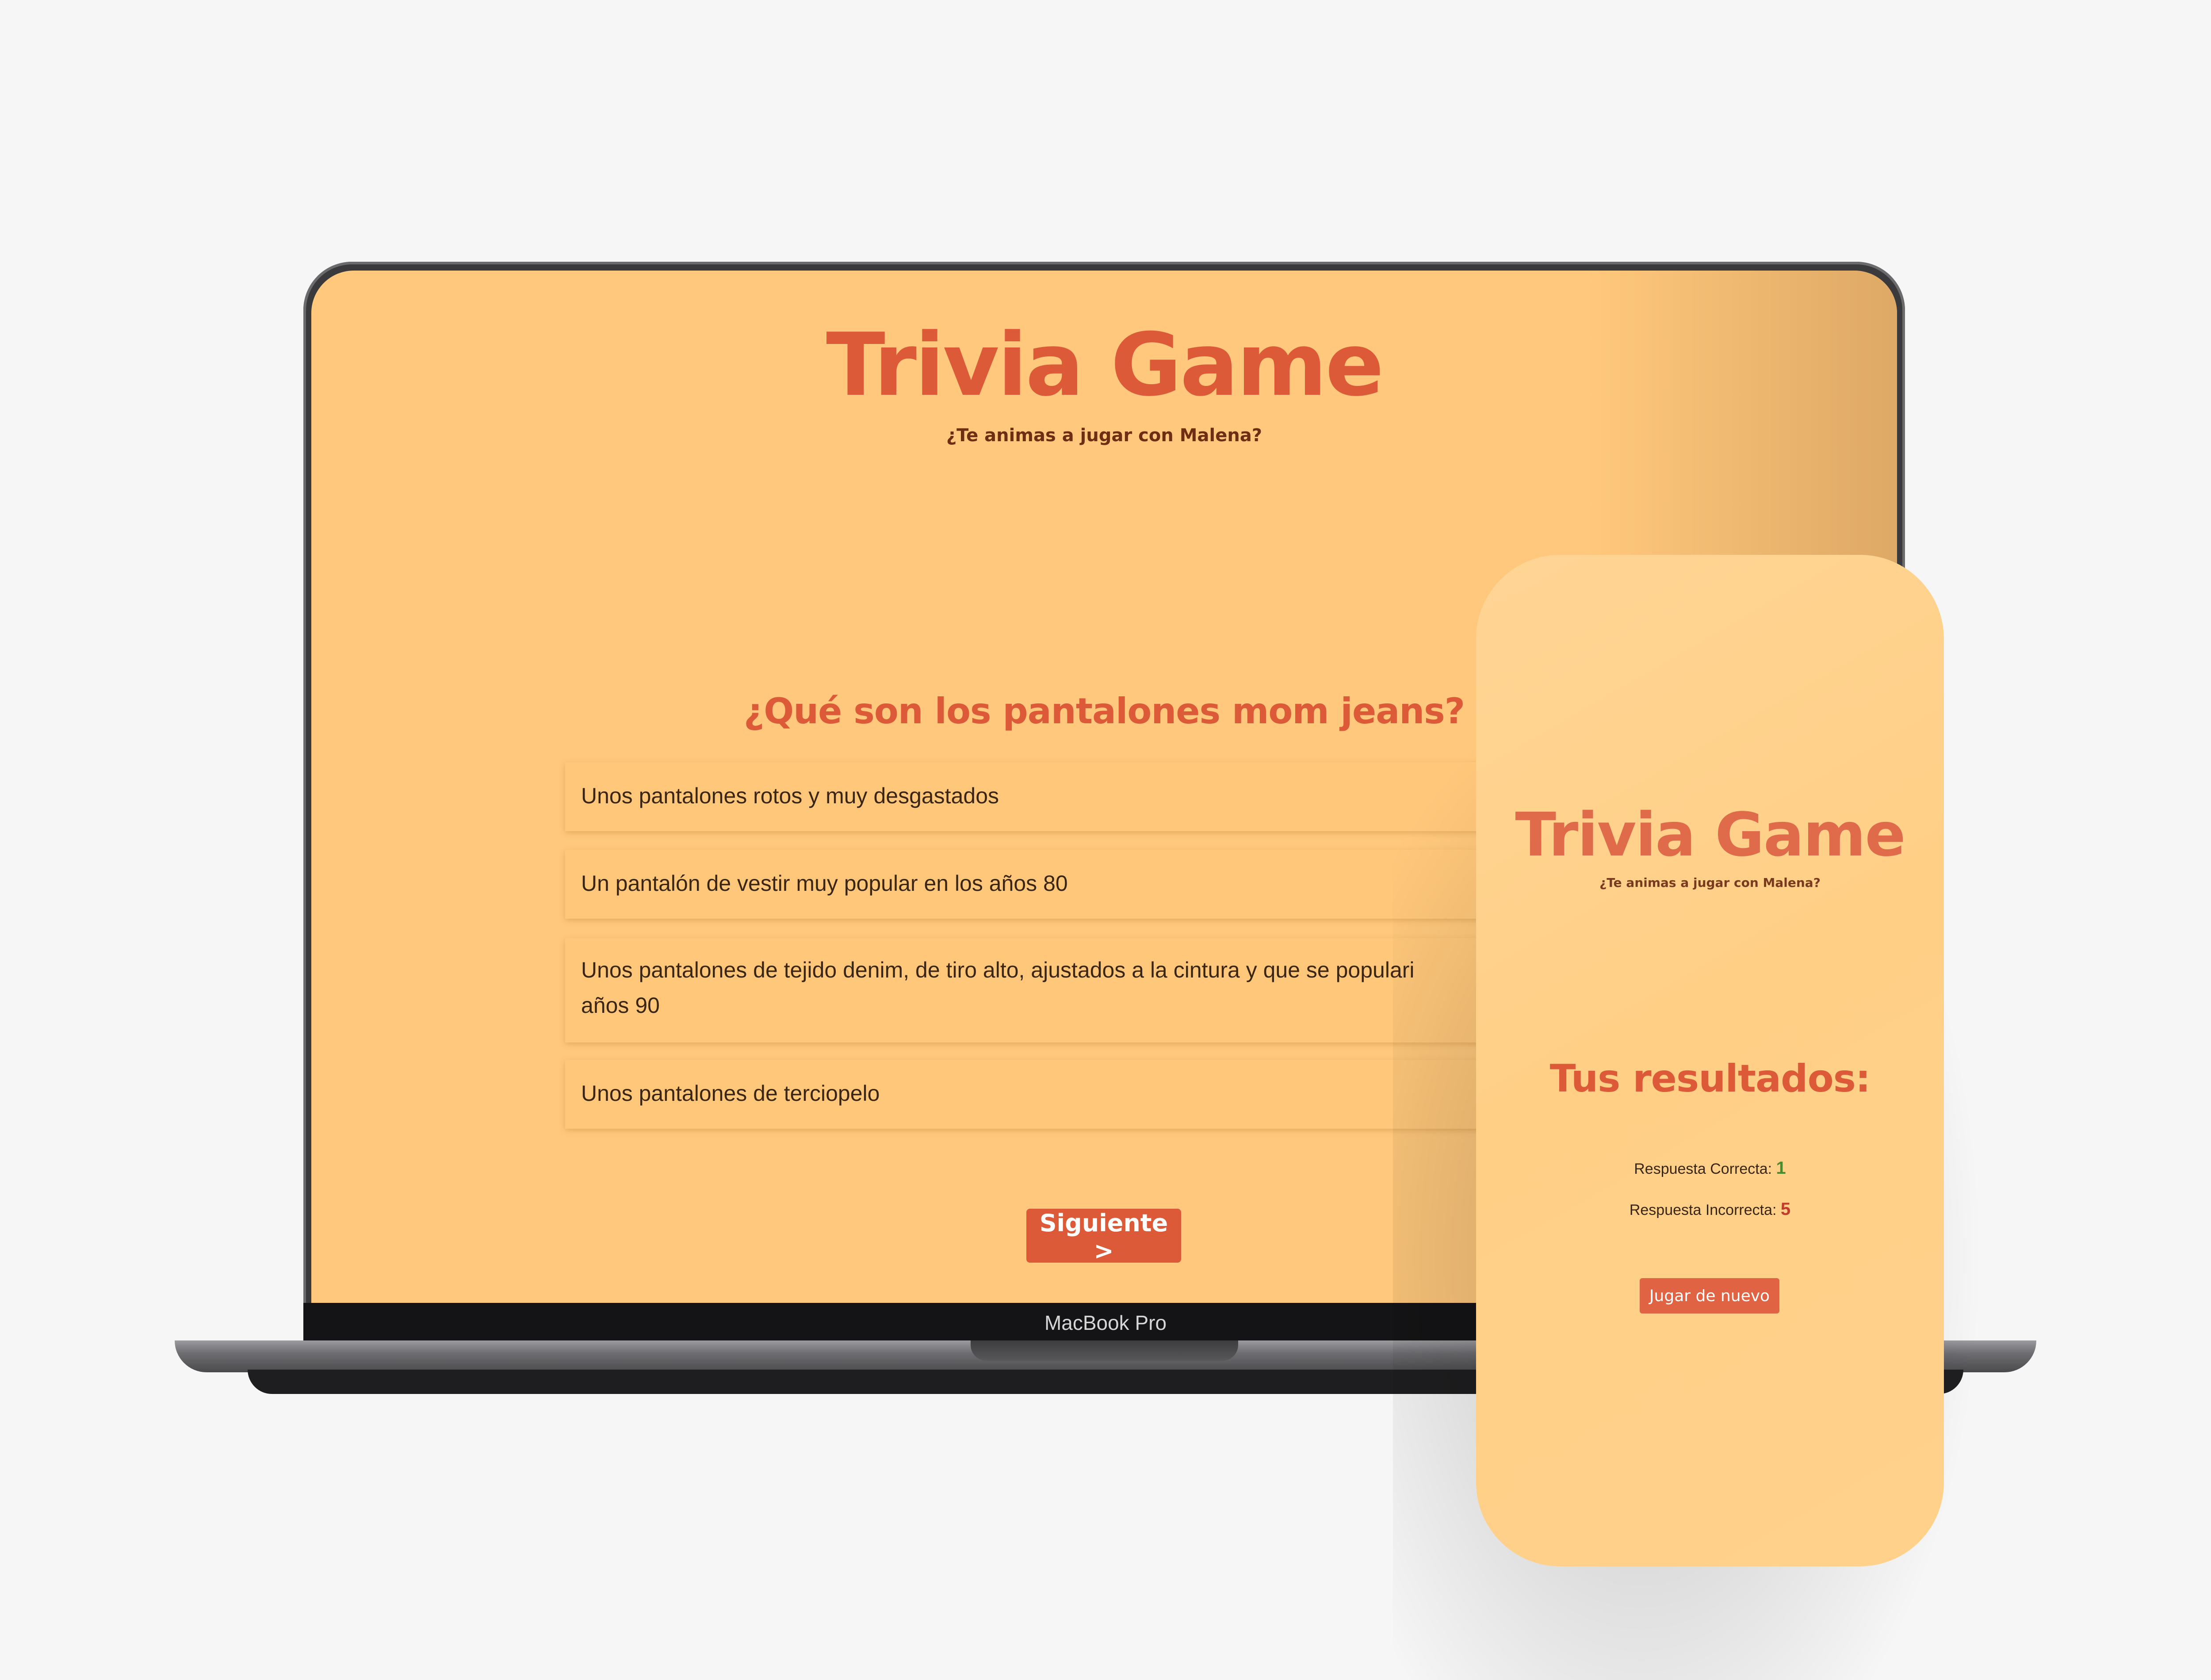 Image resolution: width=2211 pixels, height=1680 pixels. Describe the element at coordinates (1105, 365) in the screenshot. I see `page-title: Trivia Game` at that location.